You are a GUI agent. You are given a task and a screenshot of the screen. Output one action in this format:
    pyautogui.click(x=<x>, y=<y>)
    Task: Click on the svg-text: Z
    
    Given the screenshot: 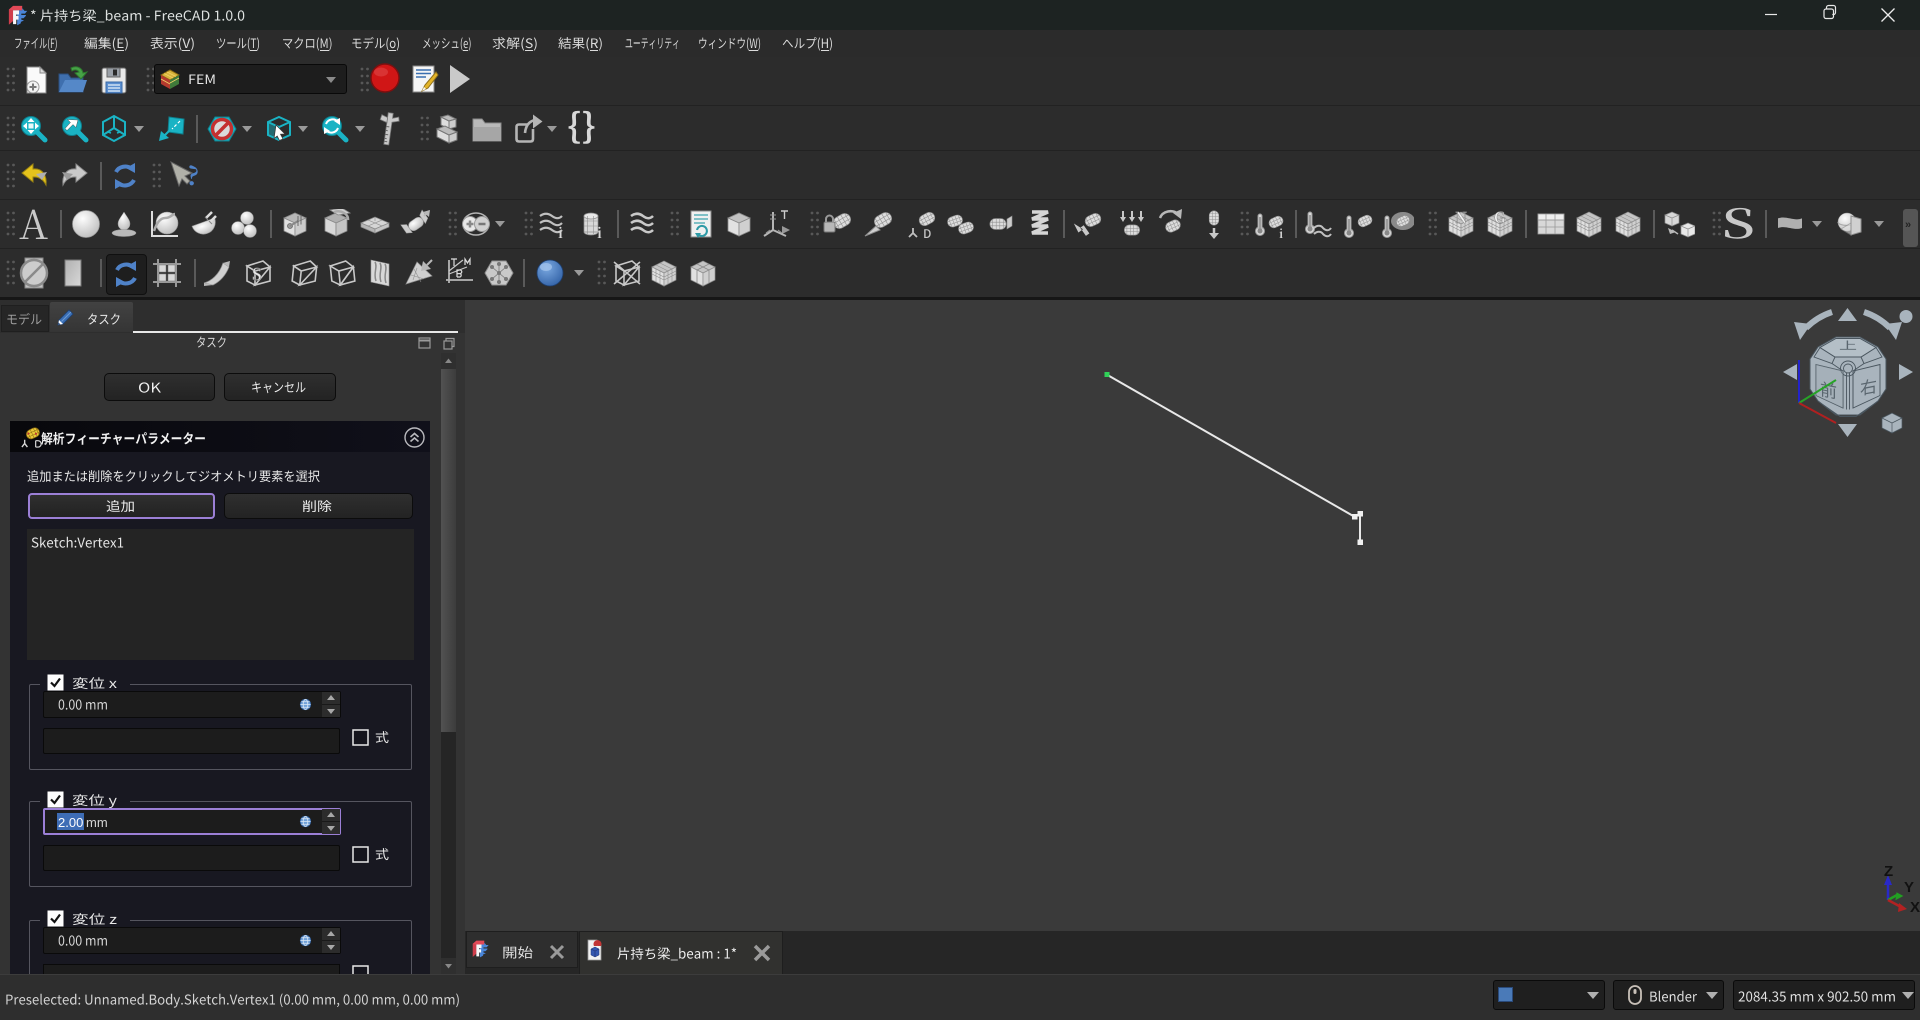 What is the action you would take?
    pyautogui.click(x=1888, y=871)
    